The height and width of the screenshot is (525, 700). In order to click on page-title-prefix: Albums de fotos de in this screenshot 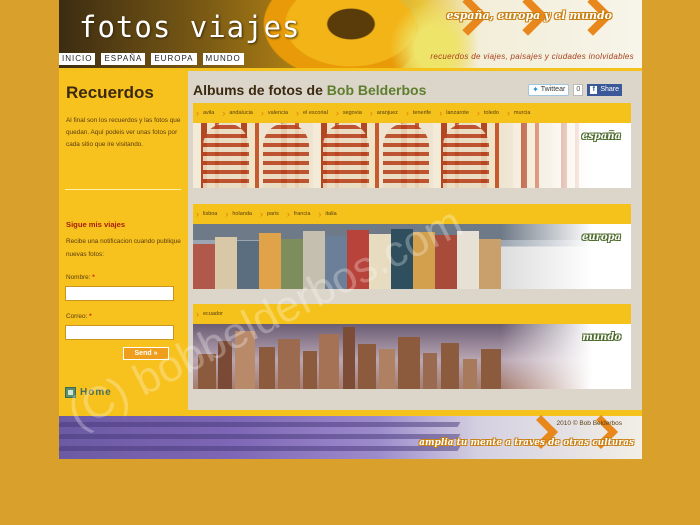, I will do `click(258, 90)`.